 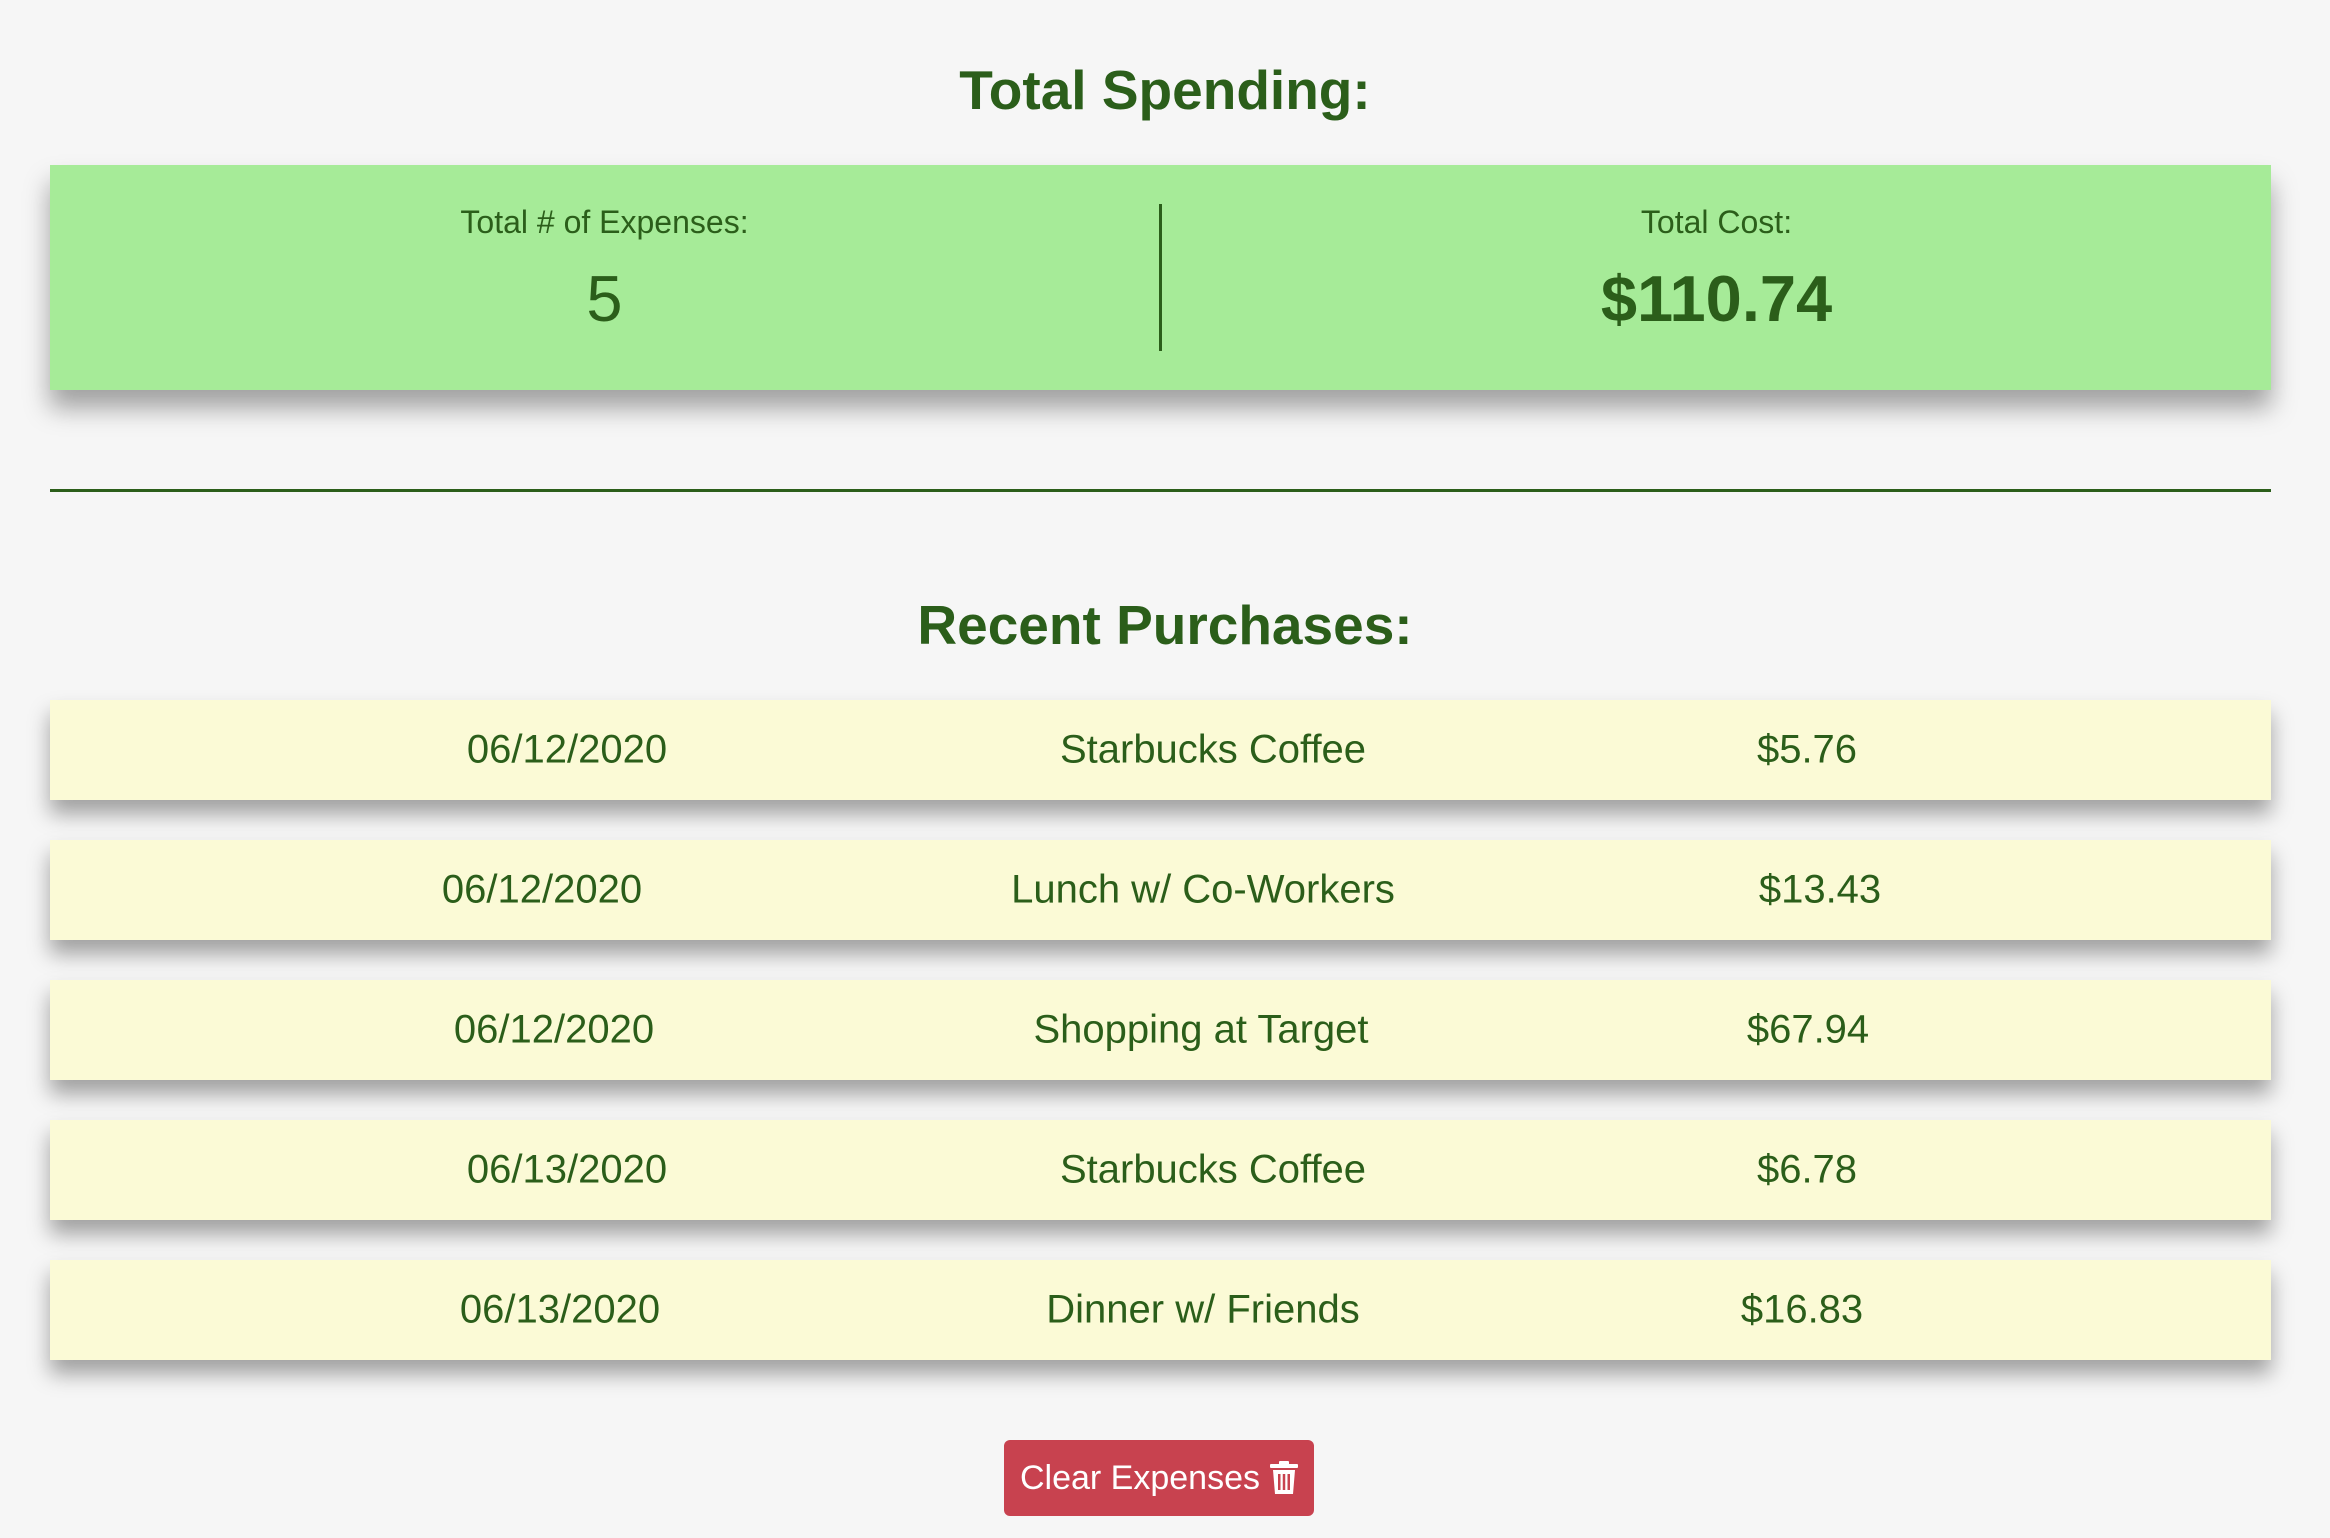 I want to click on purchase-amount: $5.76, so click(x=1807, y=749).